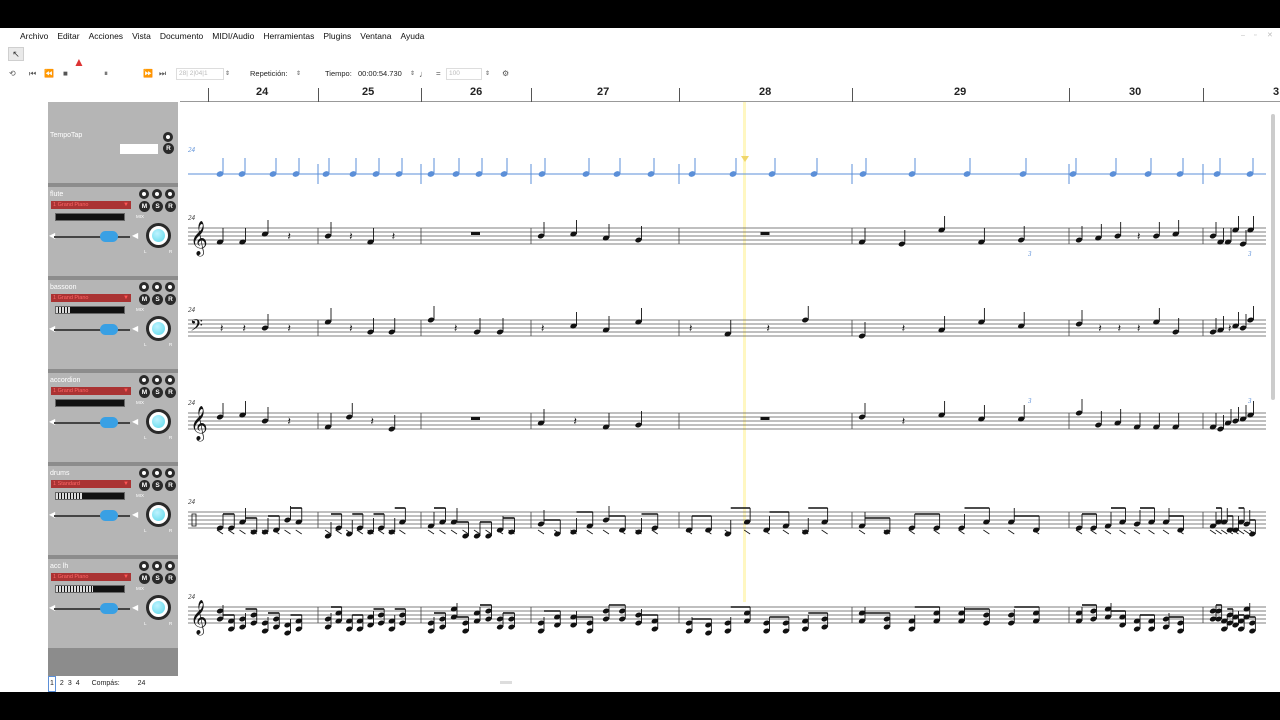 The width and height of the screenshot is (1280, 720). I want to click on page-tab-1: 1, so click(52, 684).